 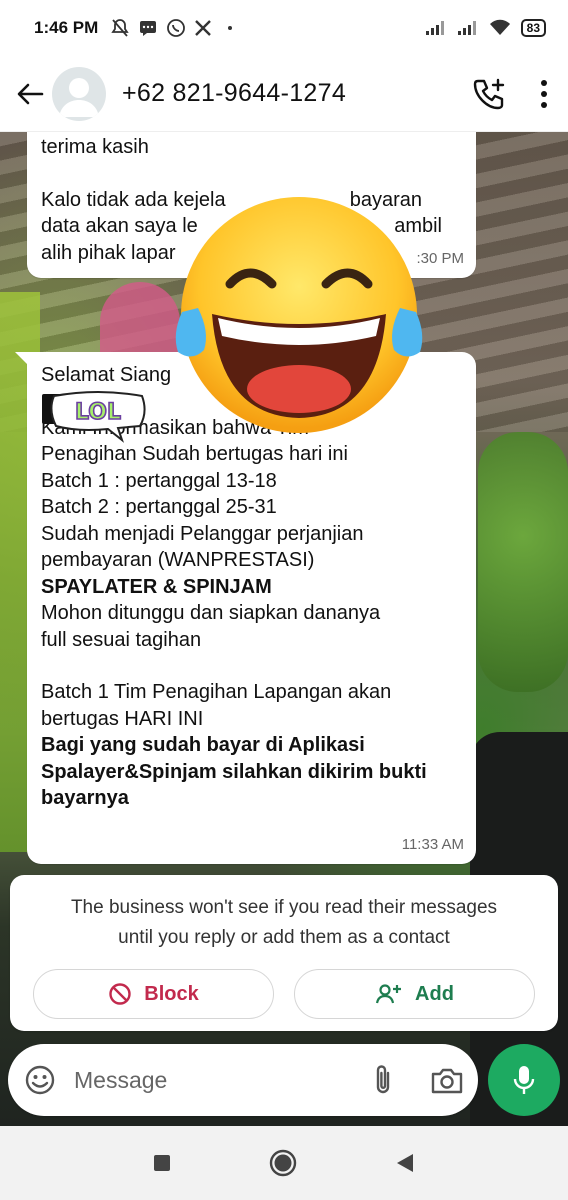 What do you see at coordinates (418, 1080) in the screenshot?
I see `composer-actions` at bounding box center [418, 1080].